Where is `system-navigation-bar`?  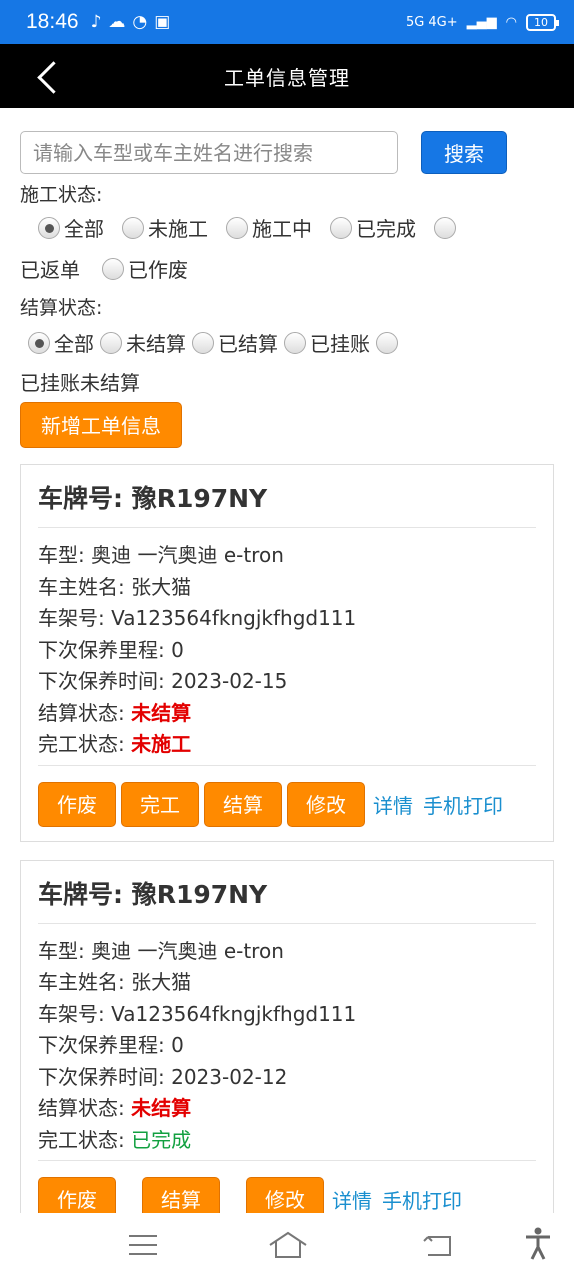
system-navigation-bar is located at coordinates (287, 1246).